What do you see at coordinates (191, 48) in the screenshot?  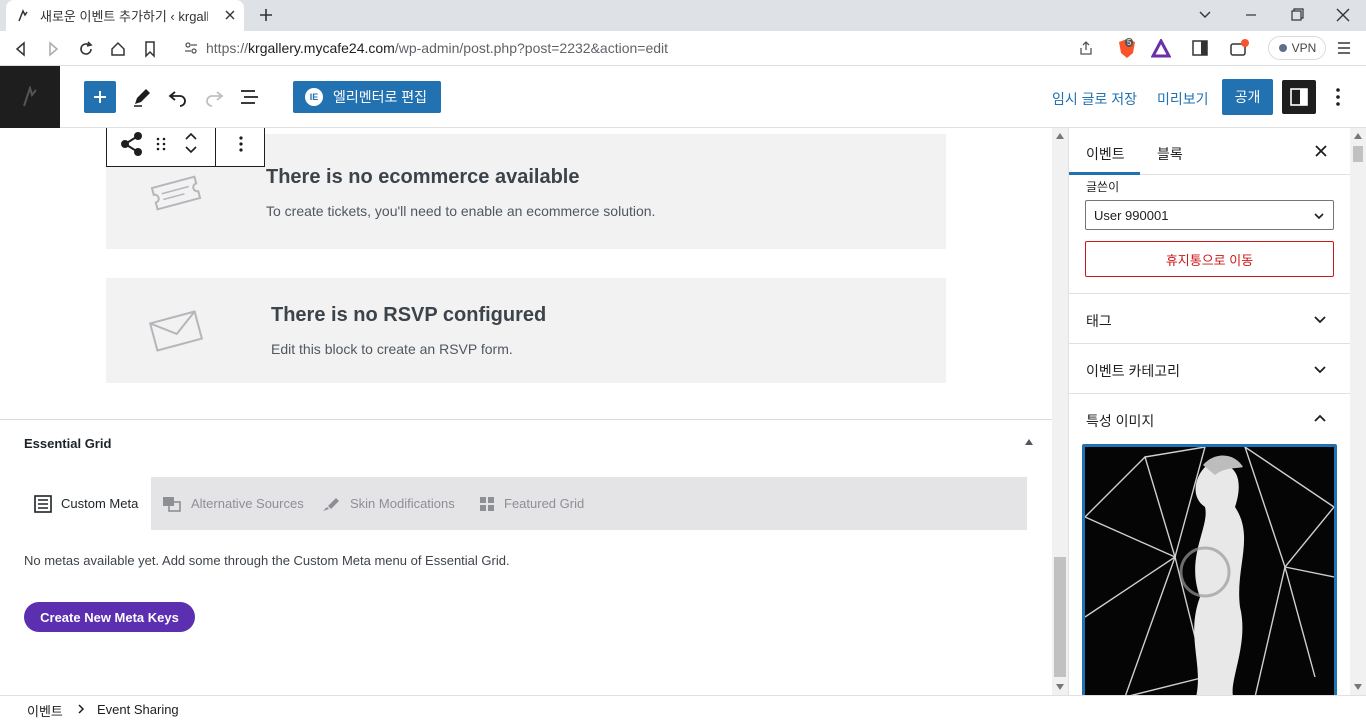 I see `site-settings-icon` at bounding box center [191, 48].